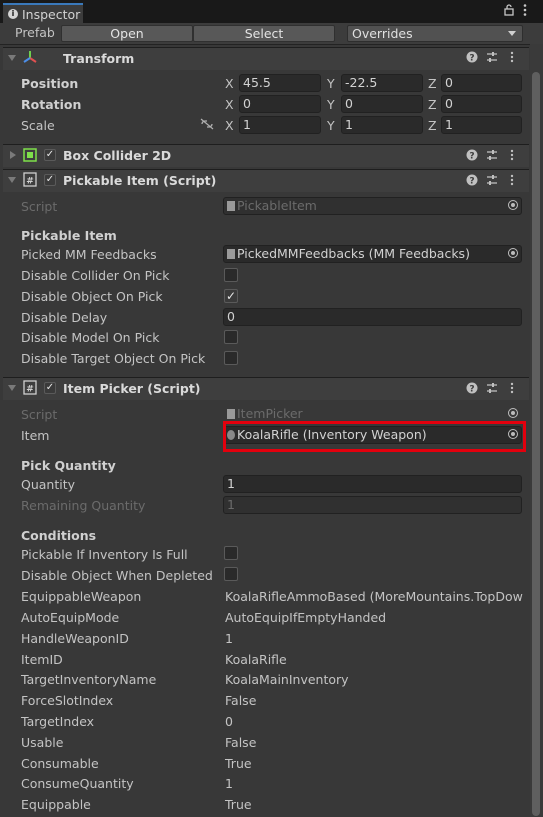  What do you see at coordinates (435, 33) in the screenshot?
I see `overrides-dropdown: Overrides` at bounding box center [435, 33].